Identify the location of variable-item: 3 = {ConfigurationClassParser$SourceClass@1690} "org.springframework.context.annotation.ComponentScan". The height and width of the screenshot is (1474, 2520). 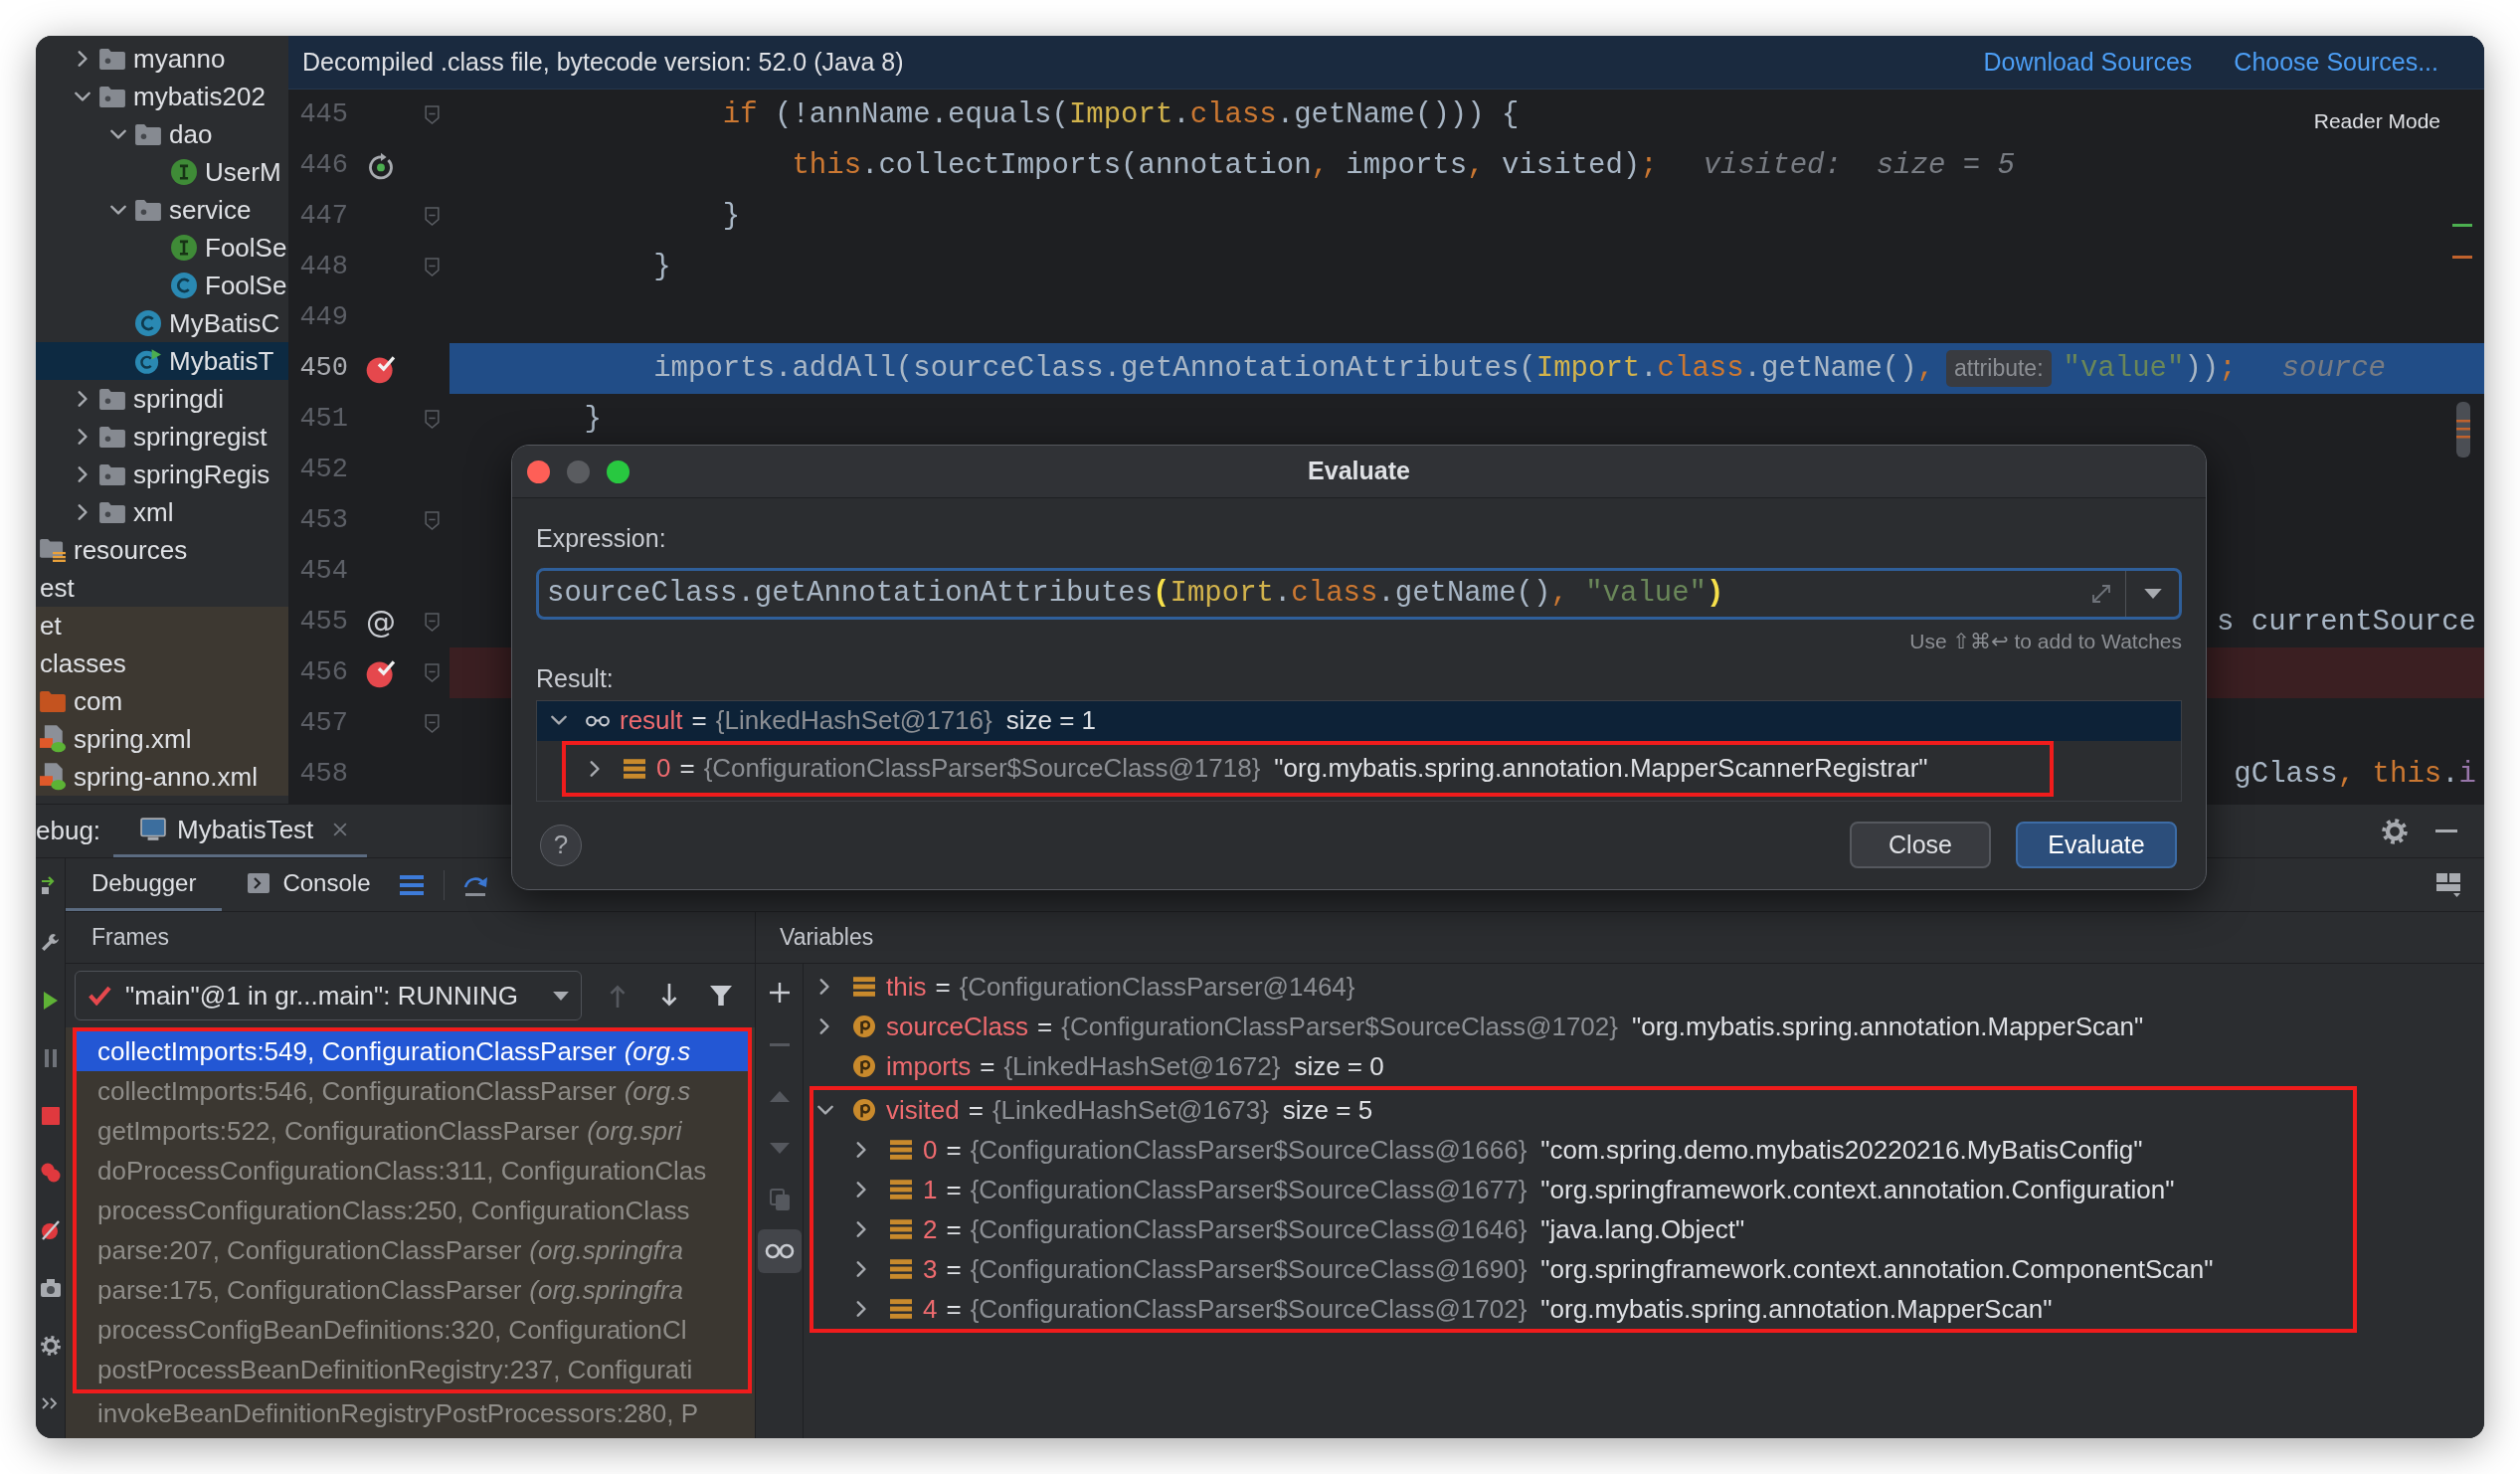
(1583, 1269).